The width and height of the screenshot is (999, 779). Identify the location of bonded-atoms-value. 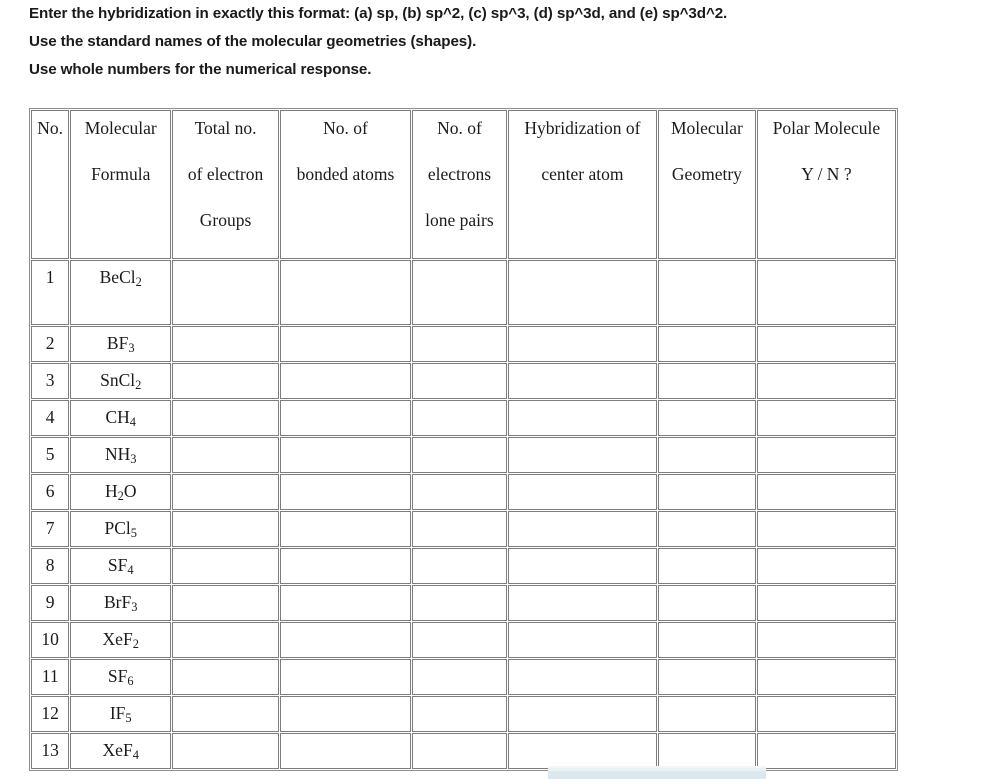
(345, 418).